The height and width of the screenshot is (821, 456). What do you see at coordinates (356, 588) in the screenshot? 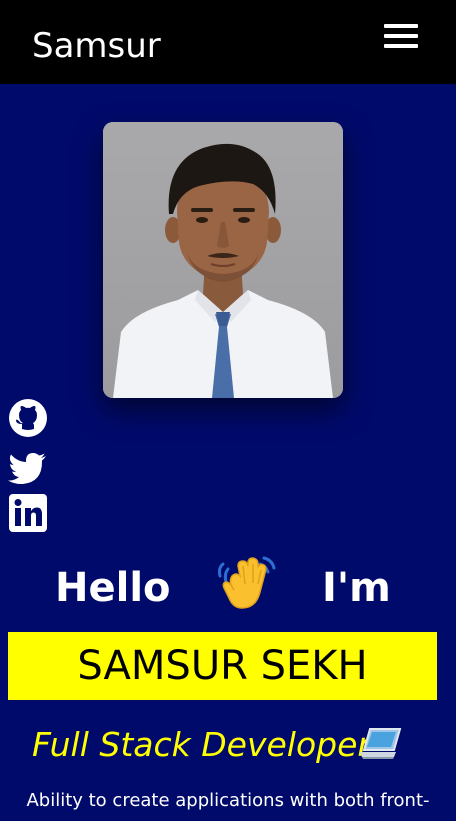
I see `greeting-im: I'm` at bounding box center [356, 588].